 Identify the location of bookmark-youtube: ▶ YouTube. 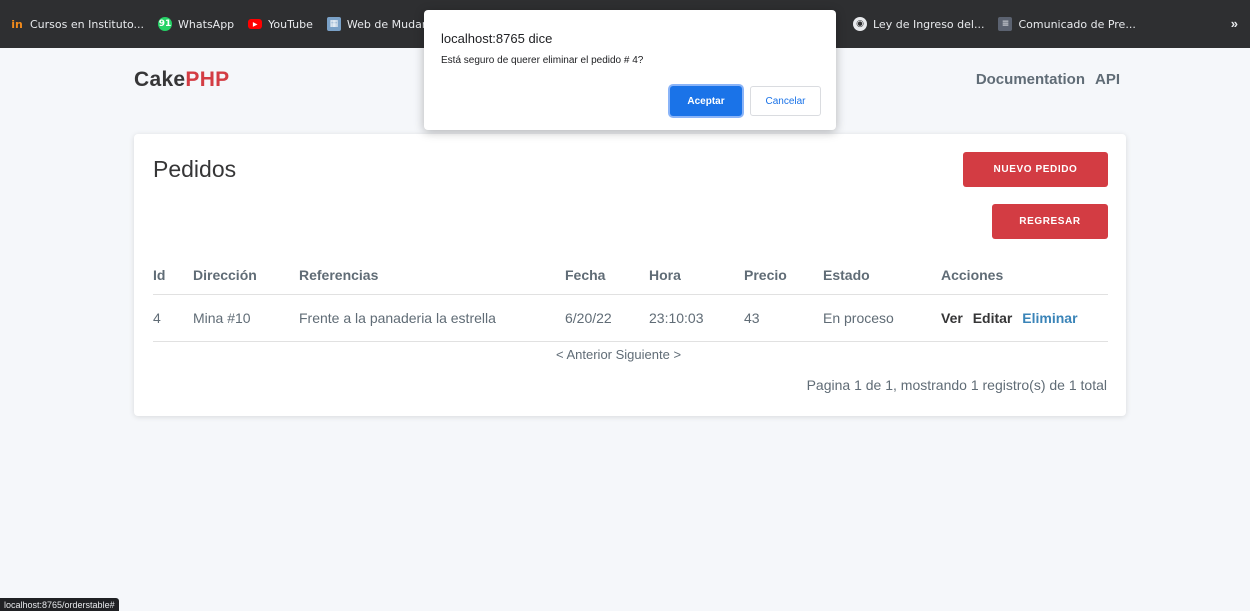
(280, 24).